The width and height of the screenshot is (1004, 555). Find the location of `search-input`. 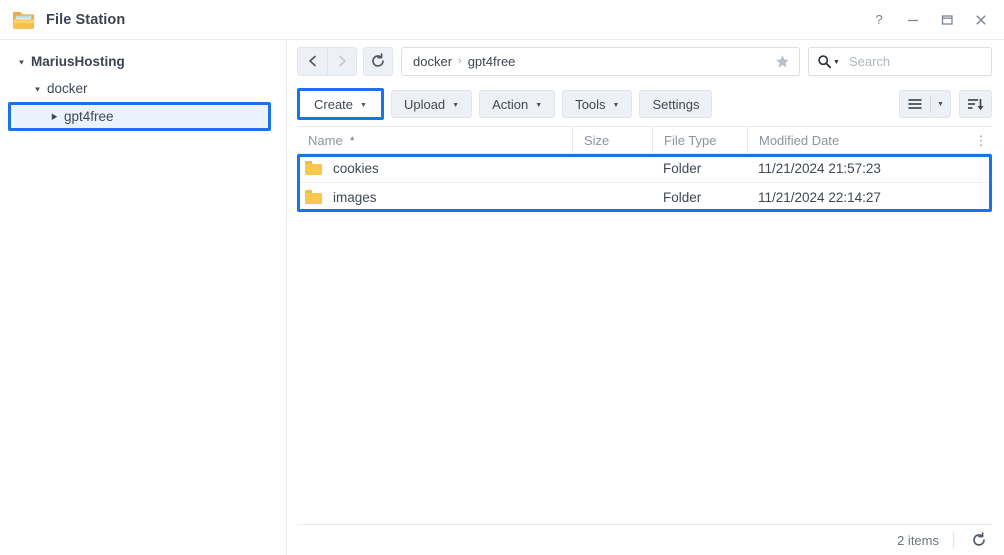

search-input is located at coordinates (914, 61).